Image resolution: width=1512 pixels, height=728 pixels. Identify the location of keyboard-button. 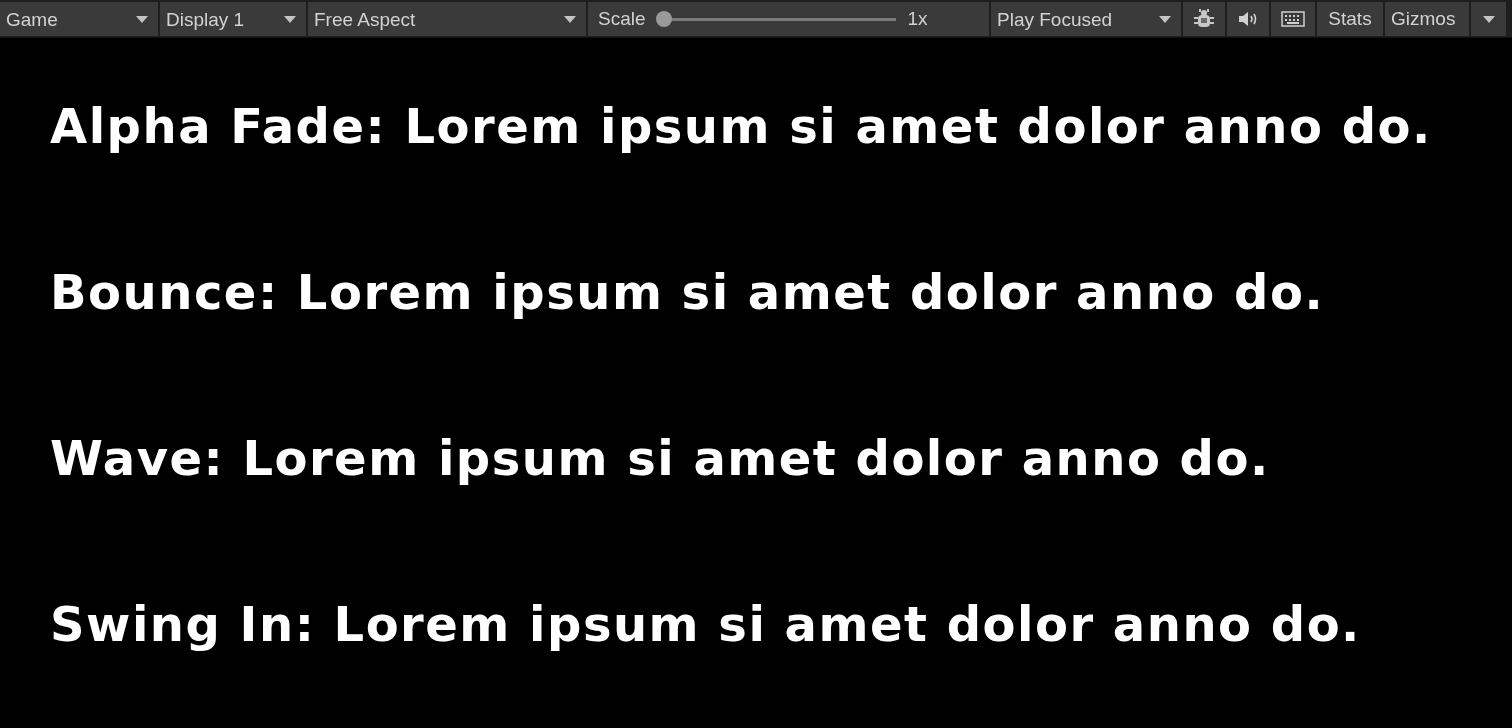
(1293, 19).